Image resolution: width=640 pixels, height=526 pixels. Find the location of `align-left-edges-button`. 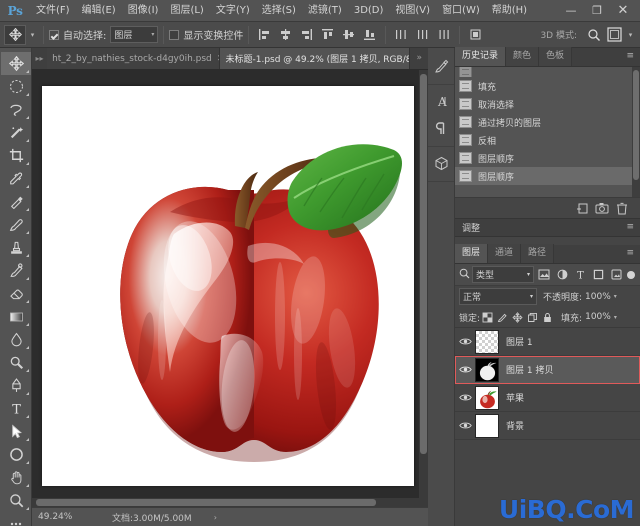

align-left-edges-button is located at coordinates (264, 34).